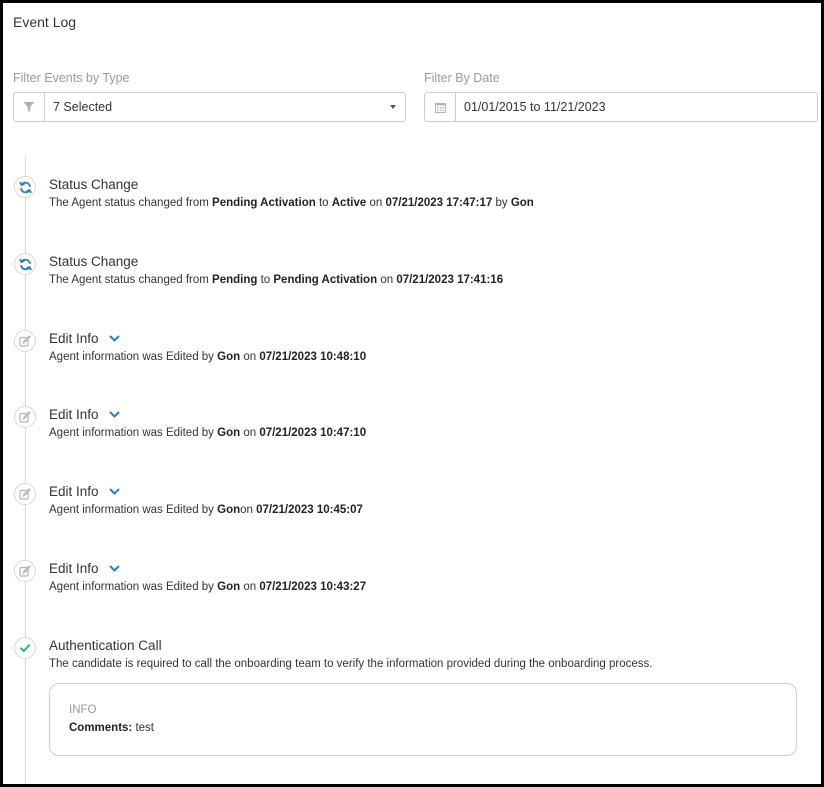 The image size is (824, 787). What do you see at coordinates (25, 470) in the screenshot?
I see `timeline-line` at bounding box center [25, 470].